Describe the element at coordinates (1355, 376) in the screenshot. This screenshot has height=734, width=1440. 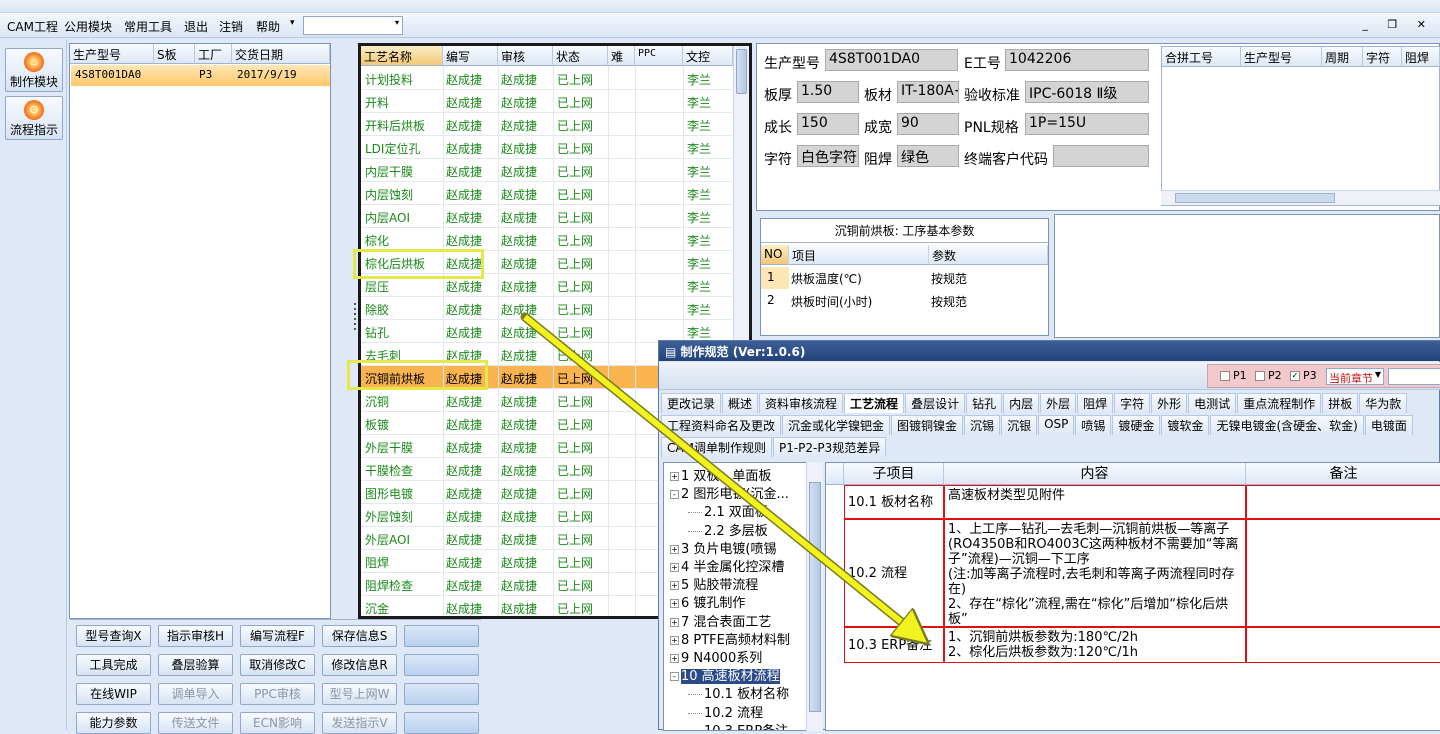
I see `chapter-select: 当前章节▼` at that location.